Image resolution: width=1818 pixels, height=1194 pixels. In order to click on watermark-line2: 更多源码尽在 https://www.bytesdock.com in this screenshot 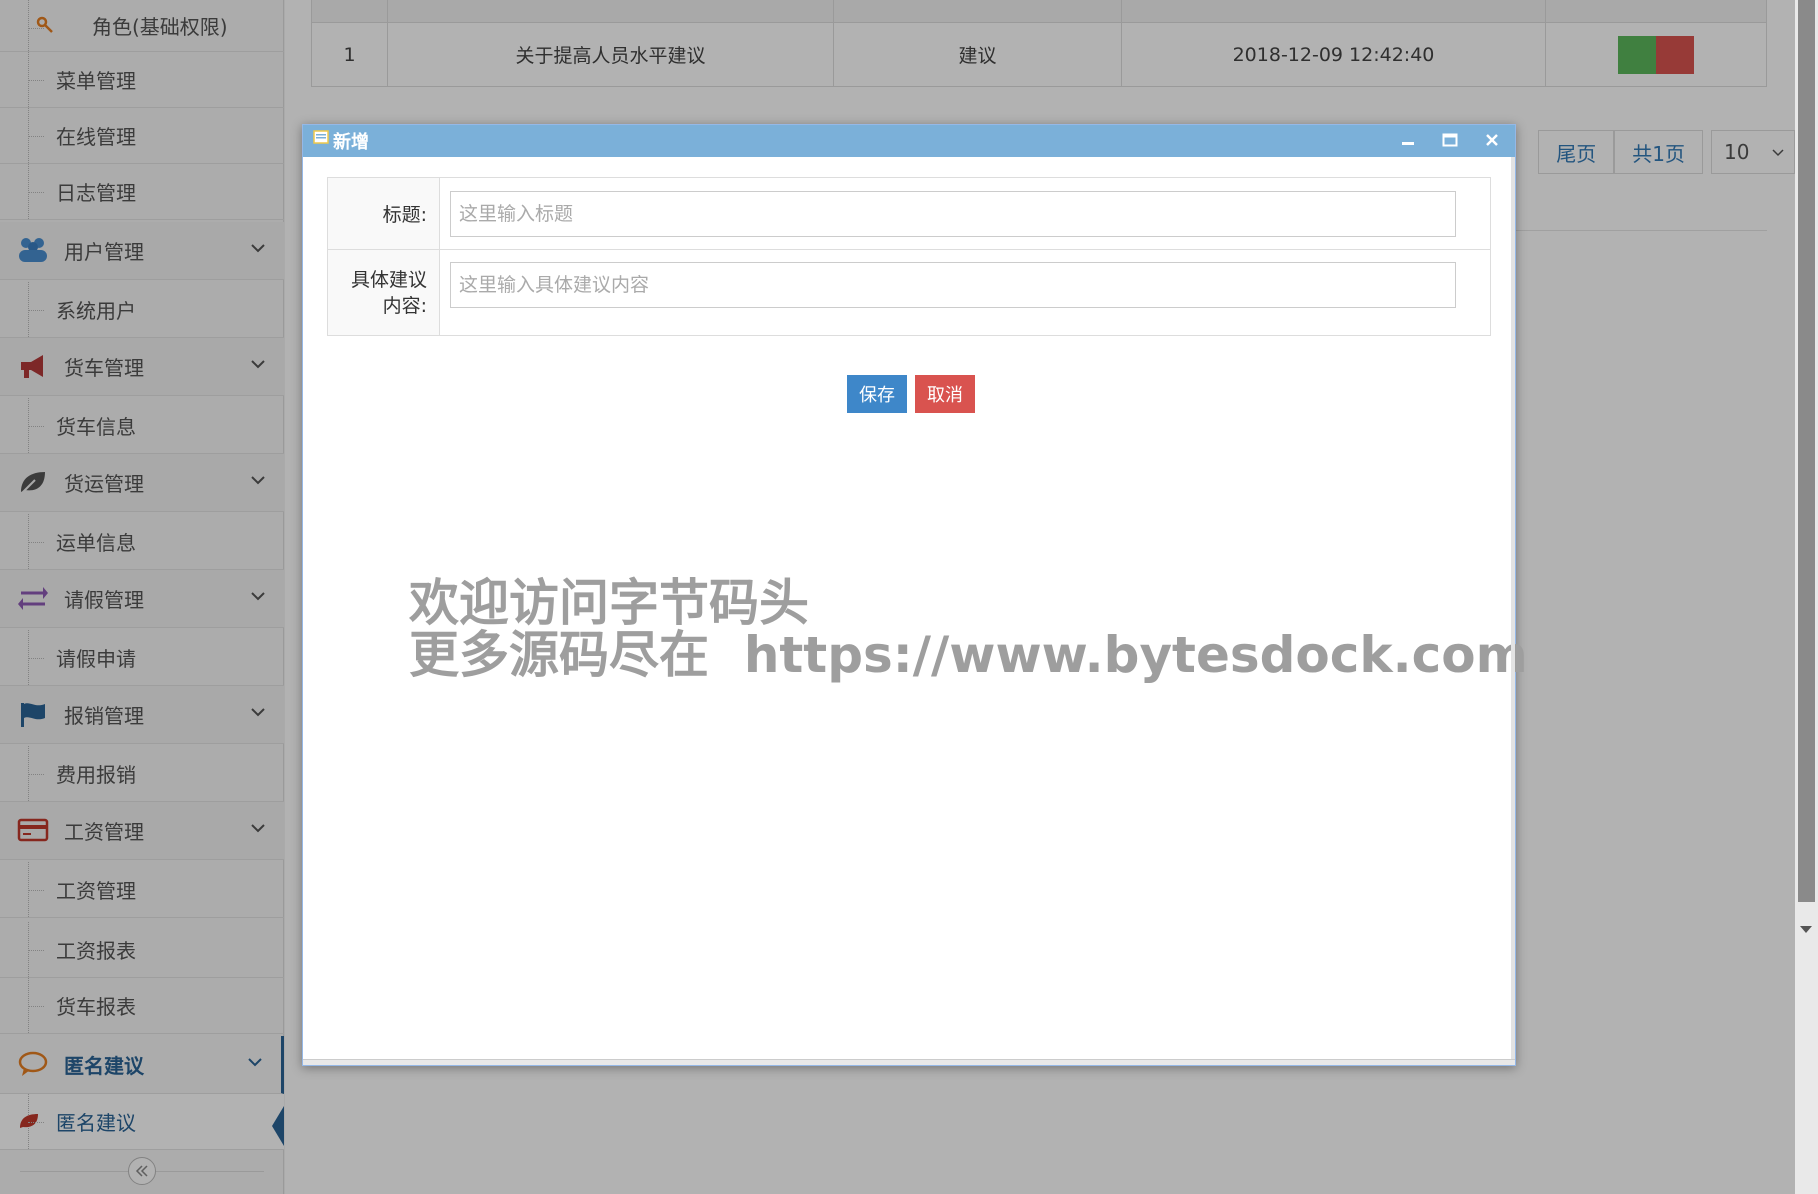, I will do `click(968, 655)`.